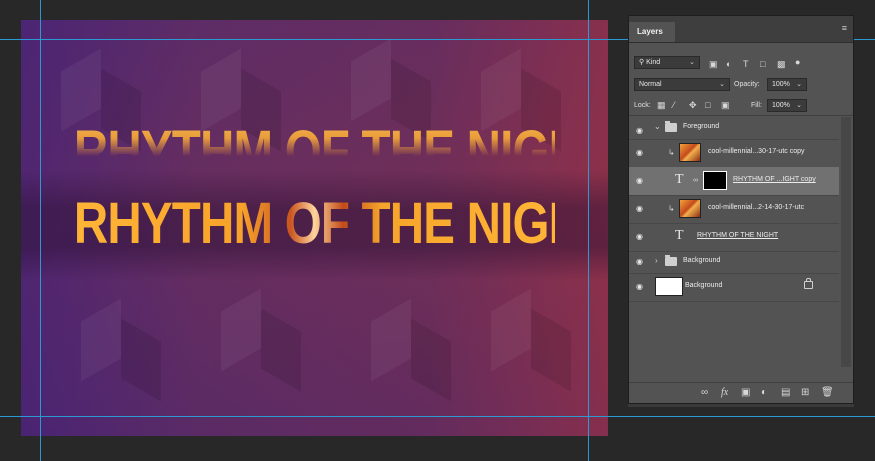 Image resolution: width=875 pixels, height=461 pixels. I want to click on lock-label: Lock:, so click(642, 105).